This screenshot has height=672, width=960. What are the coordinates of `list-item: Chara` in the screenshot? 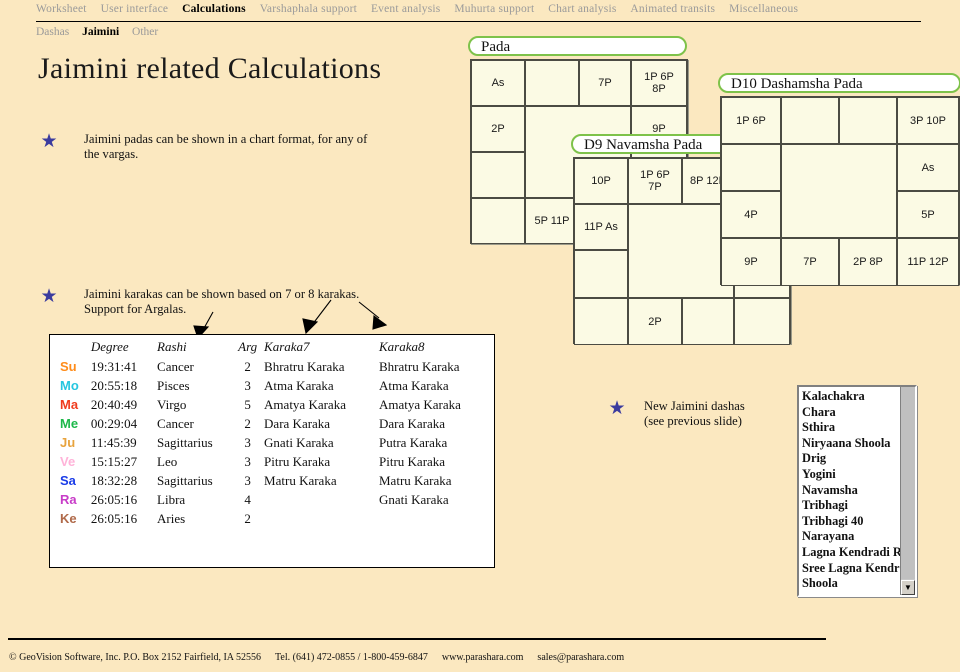 It's located at (851, 413).